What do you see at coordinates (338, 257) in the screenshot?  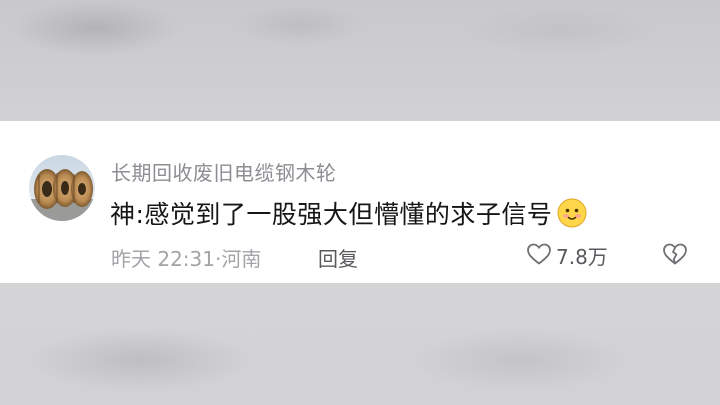 I see `reply-button: 回复` at bounding box center [338, 257].